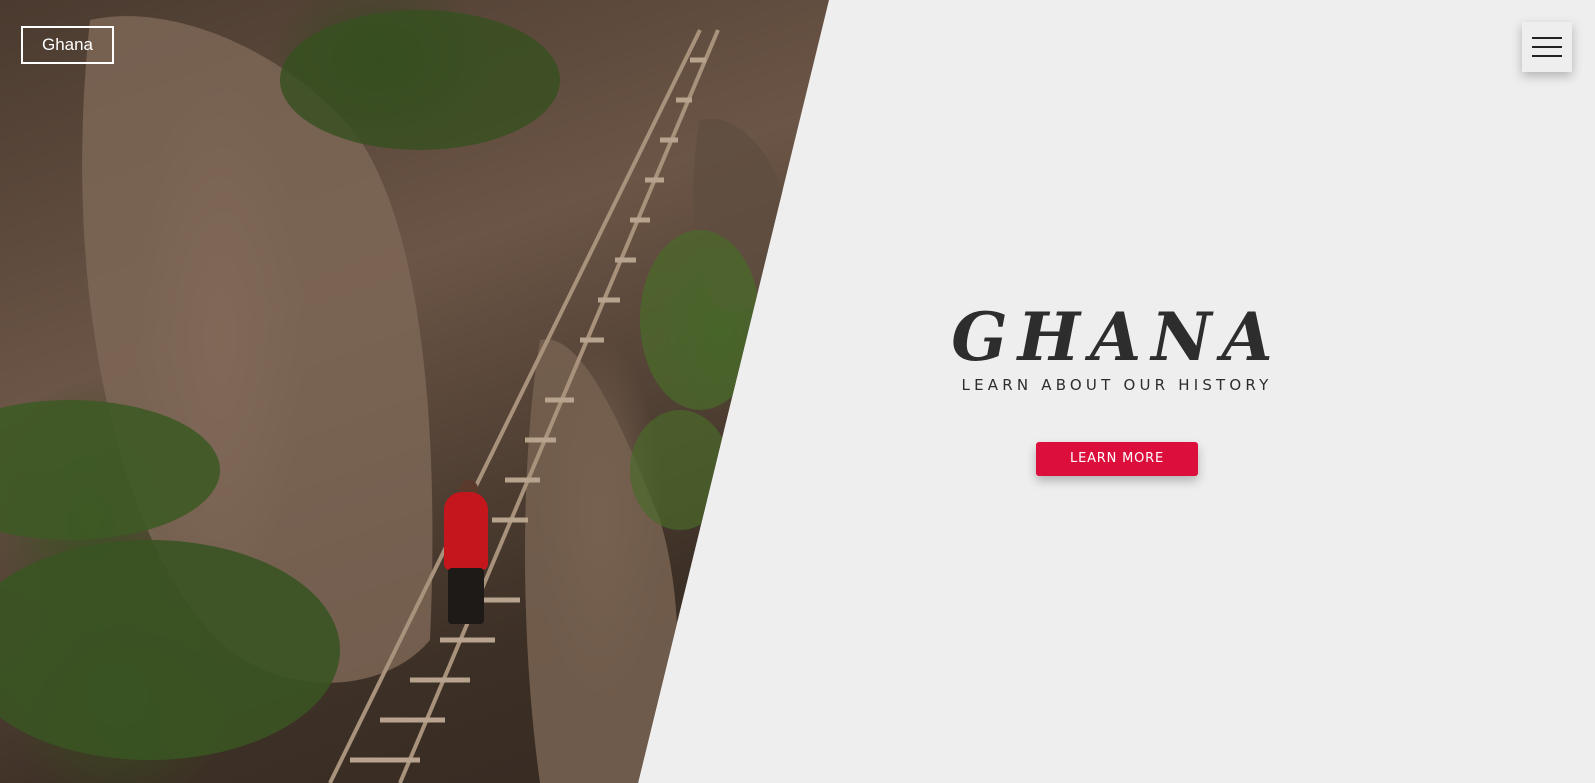  Describe the element at coordinates (466, 531) in the screenshot. I see `hiker-red-jacket` at that location.